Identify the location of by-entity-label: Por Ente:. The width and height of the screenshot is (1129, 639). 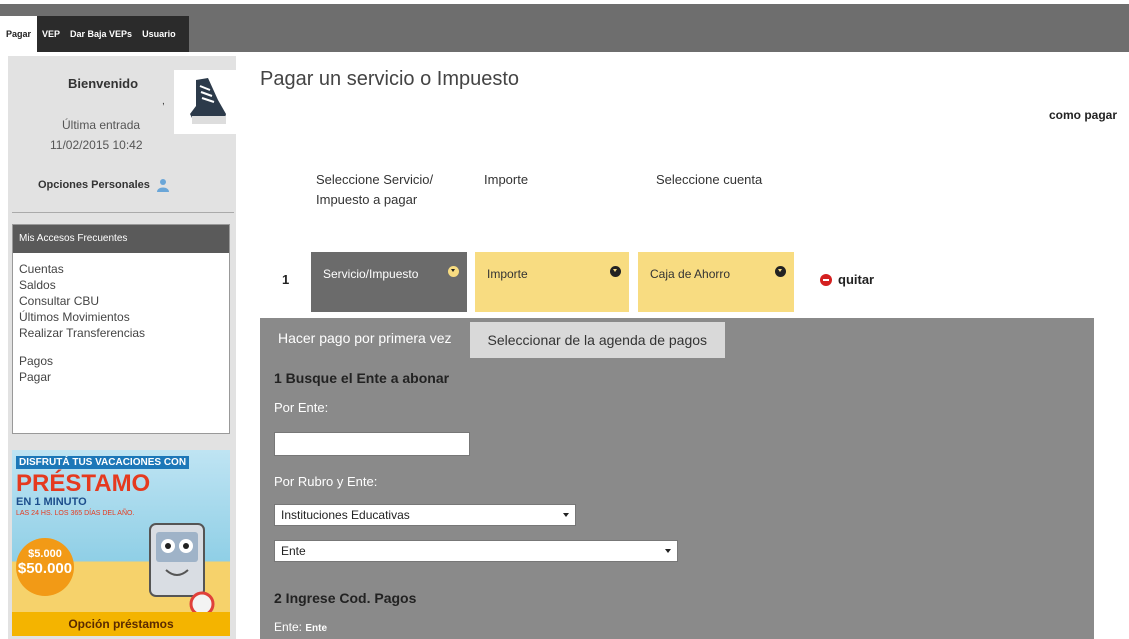
(301, 407).